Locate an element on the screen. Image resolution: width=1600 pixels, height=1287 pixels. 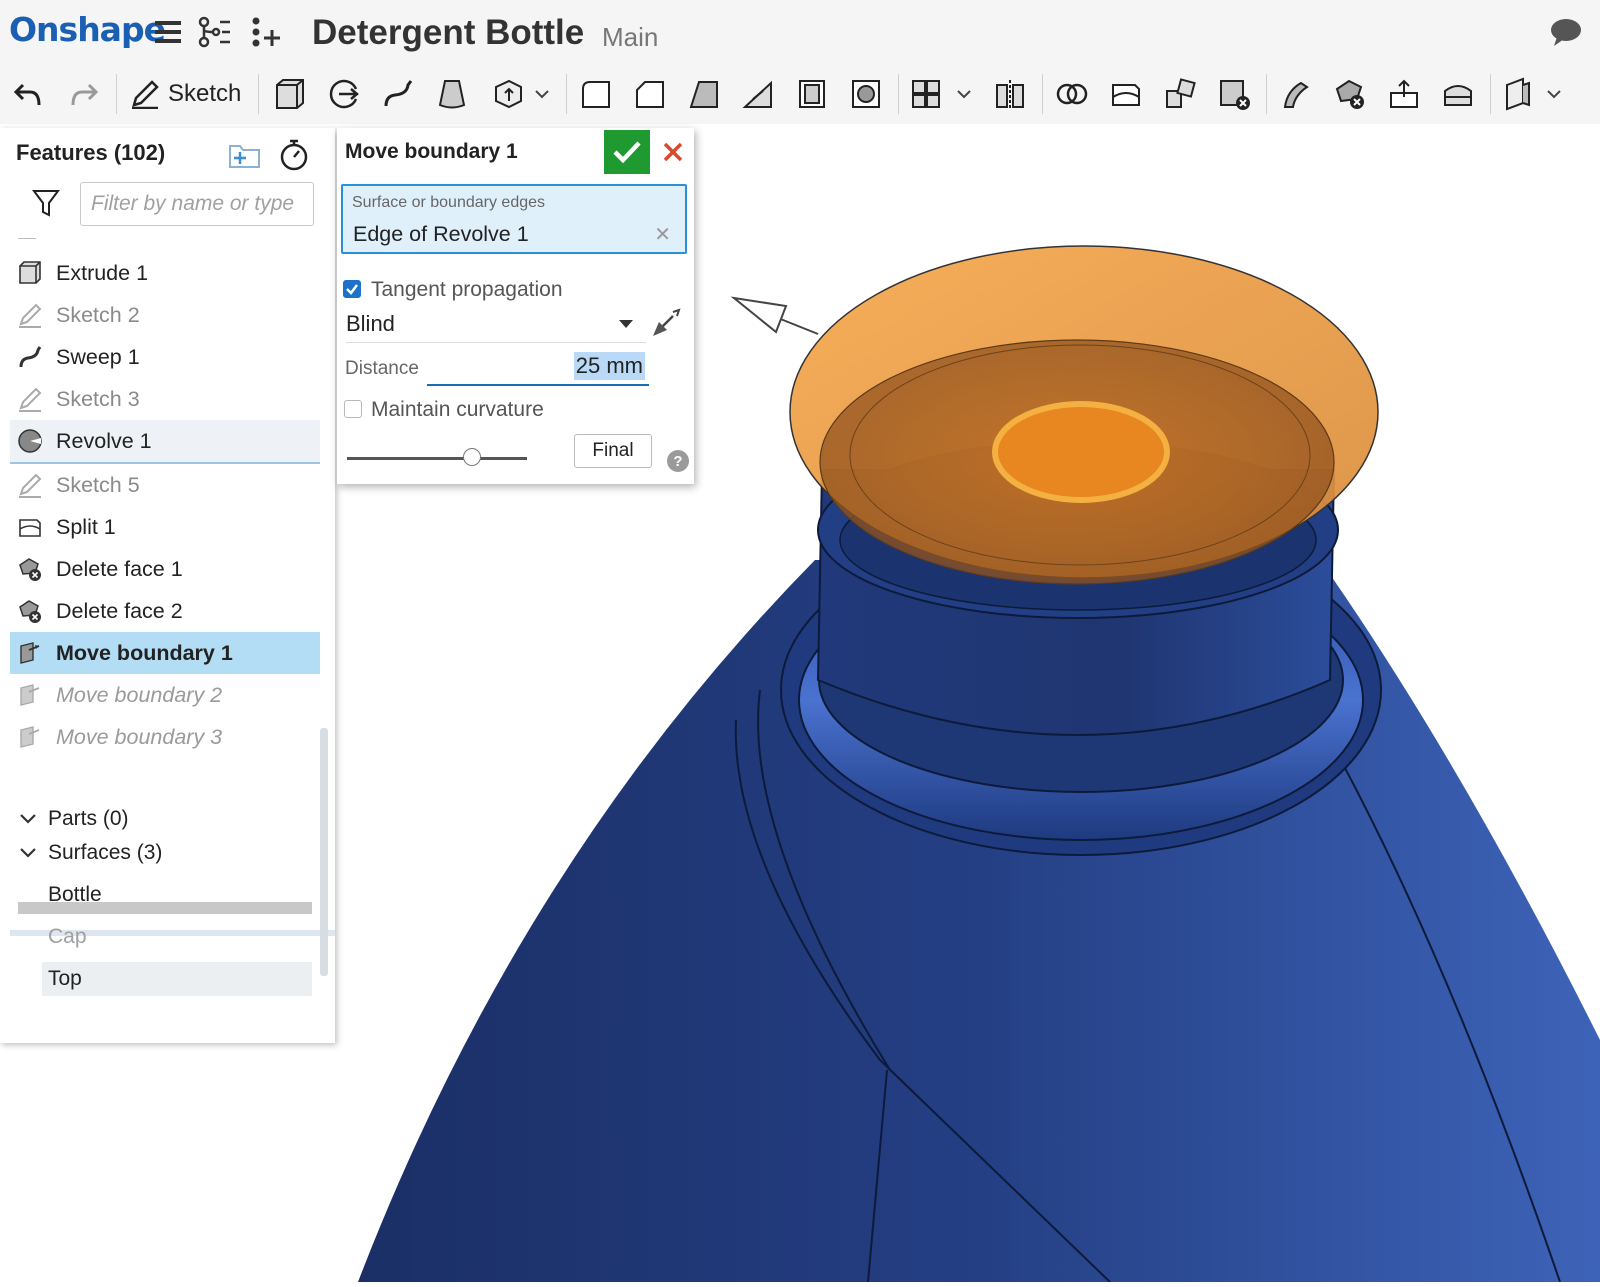
document-title: Detergent Bottle is located at coordinates (448, 33).